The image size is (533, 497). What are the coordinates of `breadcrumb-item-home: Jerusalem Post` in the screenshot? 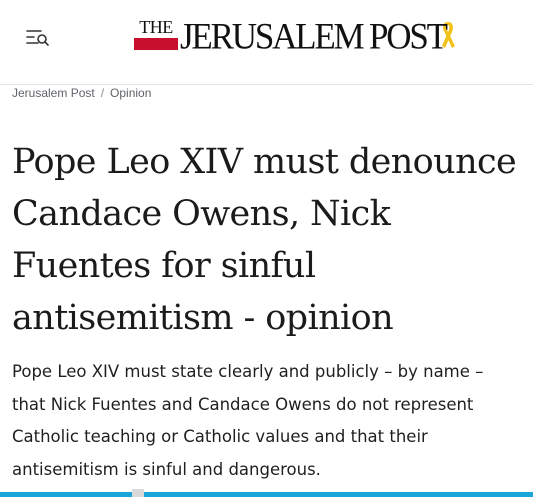 It's located at (53, 93).